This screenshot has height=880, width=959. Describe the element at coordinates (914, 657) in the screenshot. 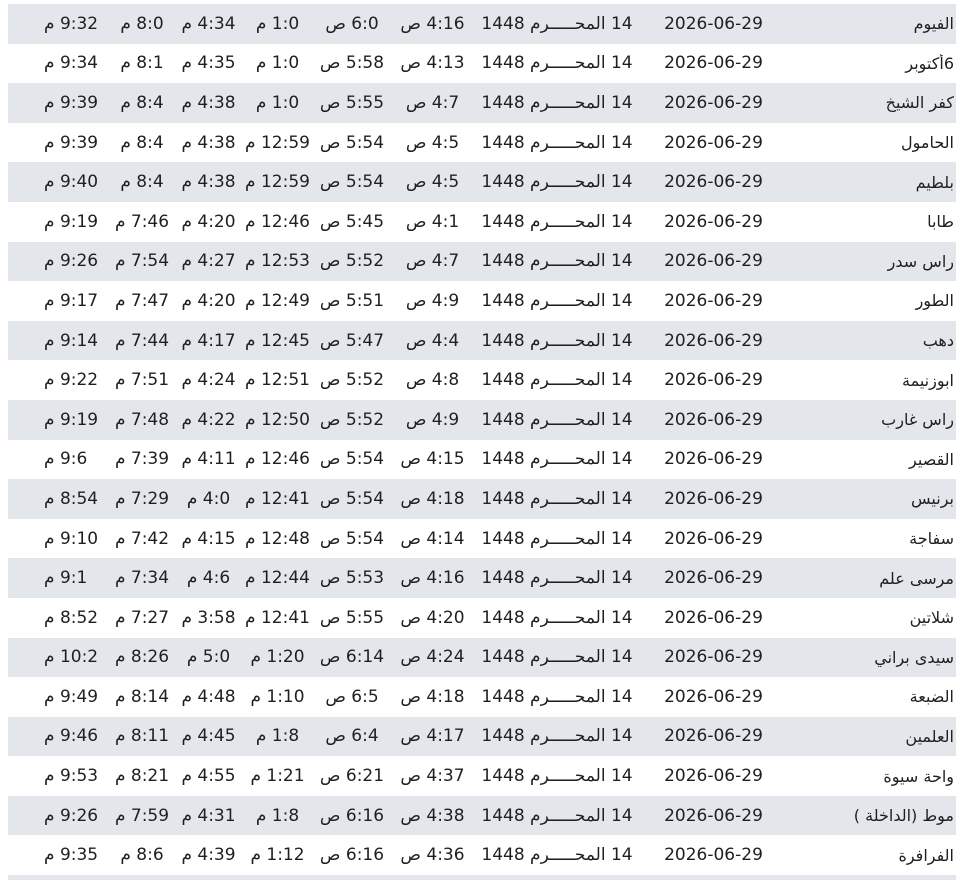

I see `city-name: سيدى براني` at that location.